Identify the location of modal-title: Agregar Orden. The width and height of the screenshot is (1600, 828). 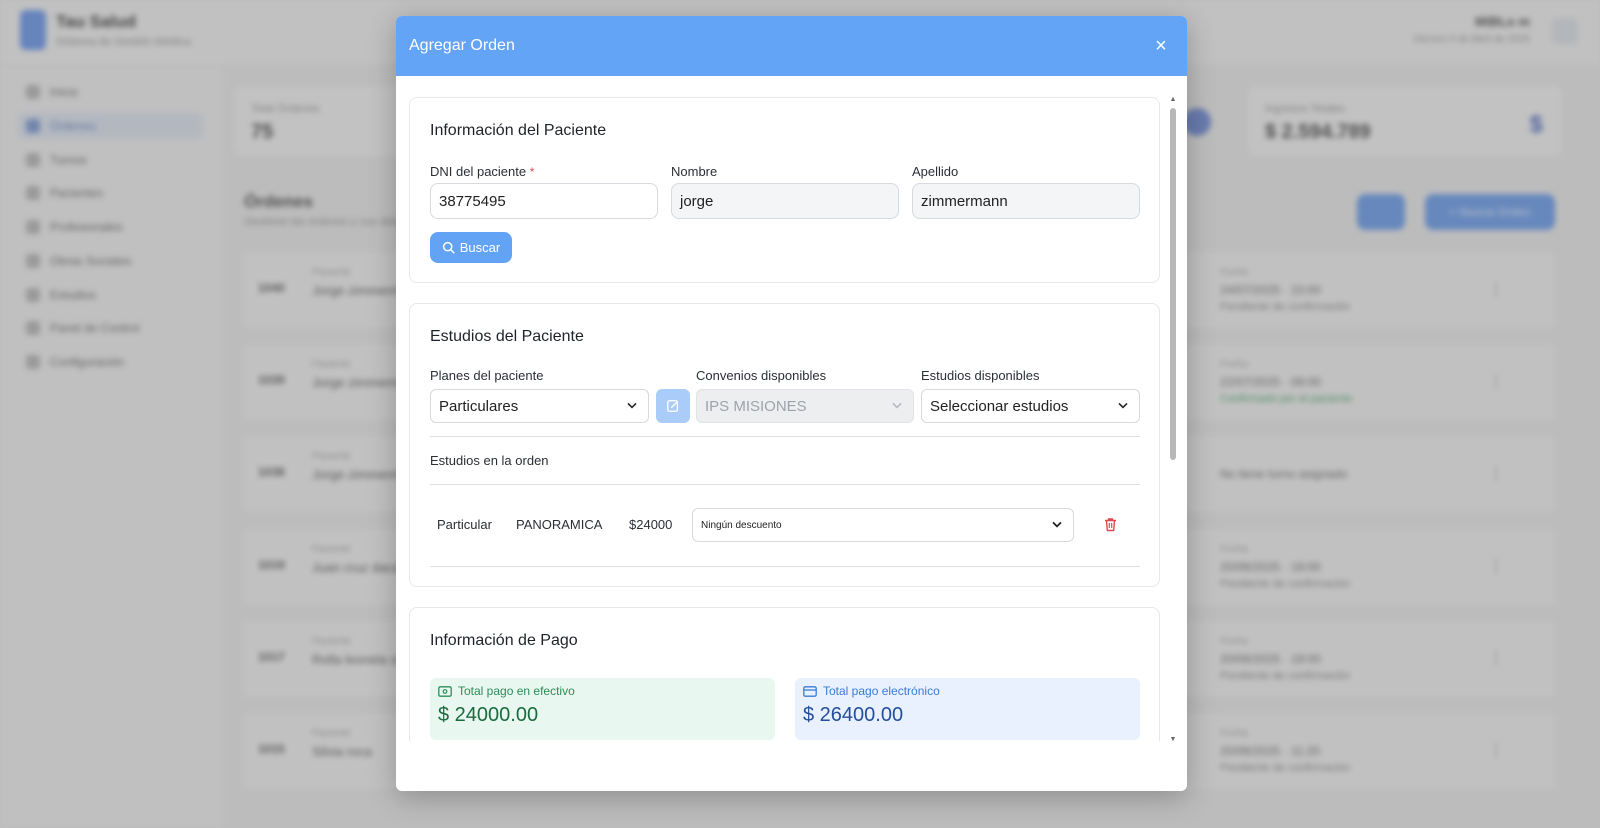
(462, 45).